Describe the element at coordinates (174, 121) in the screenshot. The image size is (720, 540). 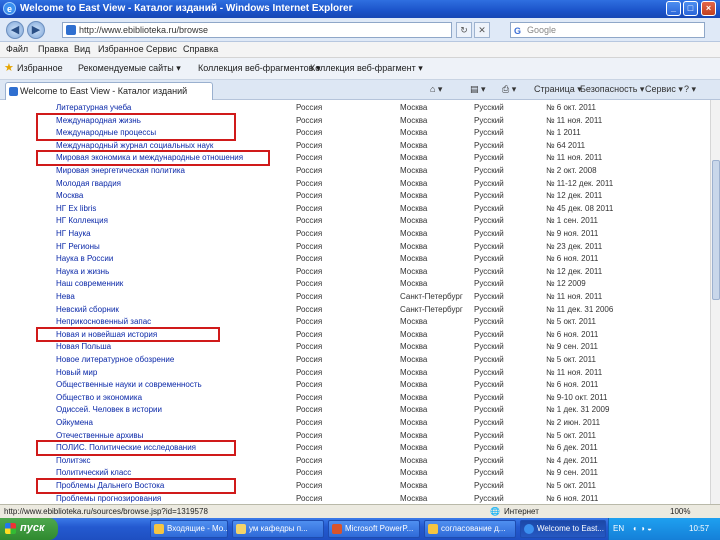
I see `journal-title-link: Международная жизнь` at that location.